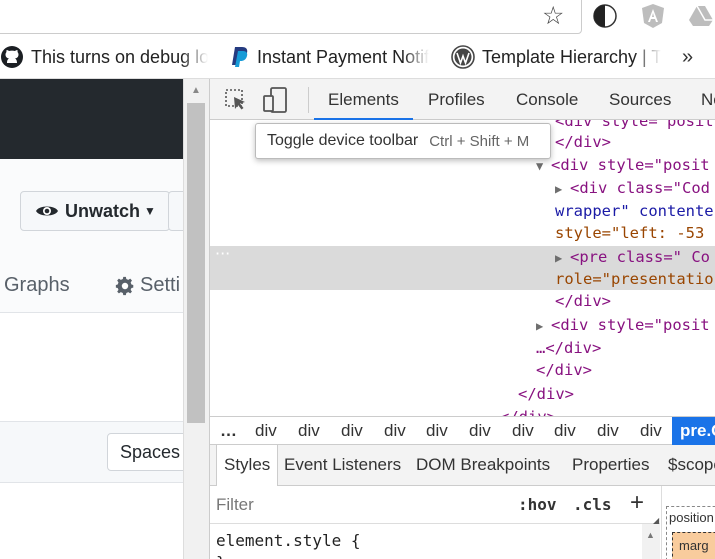  What do you see at coordinates (196, 263) in the screenshot?
I see `page-scrollbar-thumb` at bounding box center [196, 263].